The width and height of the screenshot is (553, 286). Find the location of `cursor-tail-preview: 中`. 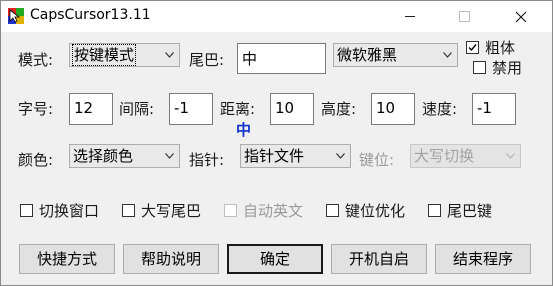

cursor-tail-preview: 中 is located at coordinates (244, 130).